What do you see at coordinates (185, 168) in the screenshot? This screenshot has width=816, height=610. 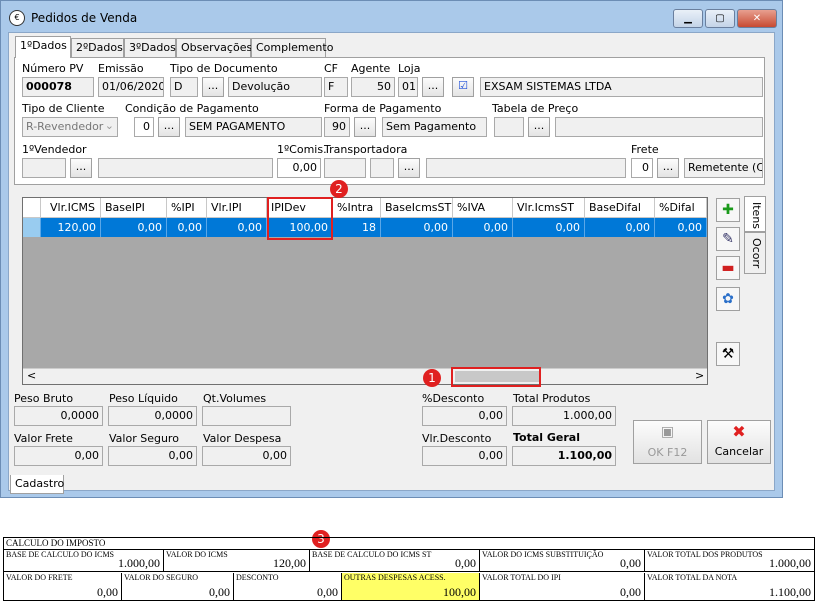 I see `vendedor-desc` at bounding box center [185, 168].